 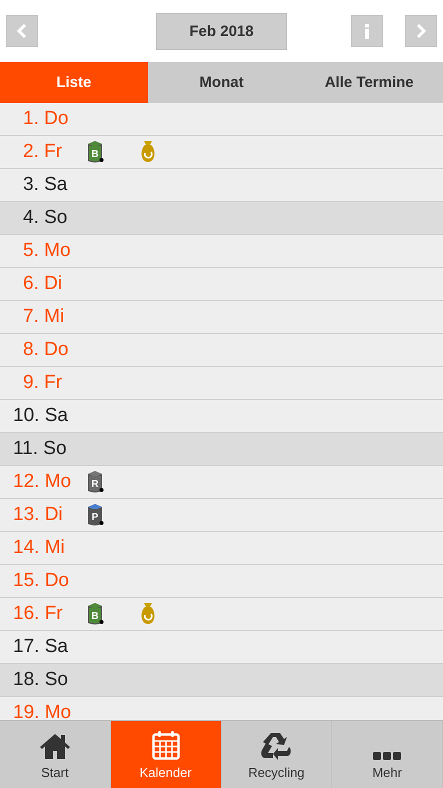 I want to click on day-label: 16. Fr, so click(x=37, y=614).